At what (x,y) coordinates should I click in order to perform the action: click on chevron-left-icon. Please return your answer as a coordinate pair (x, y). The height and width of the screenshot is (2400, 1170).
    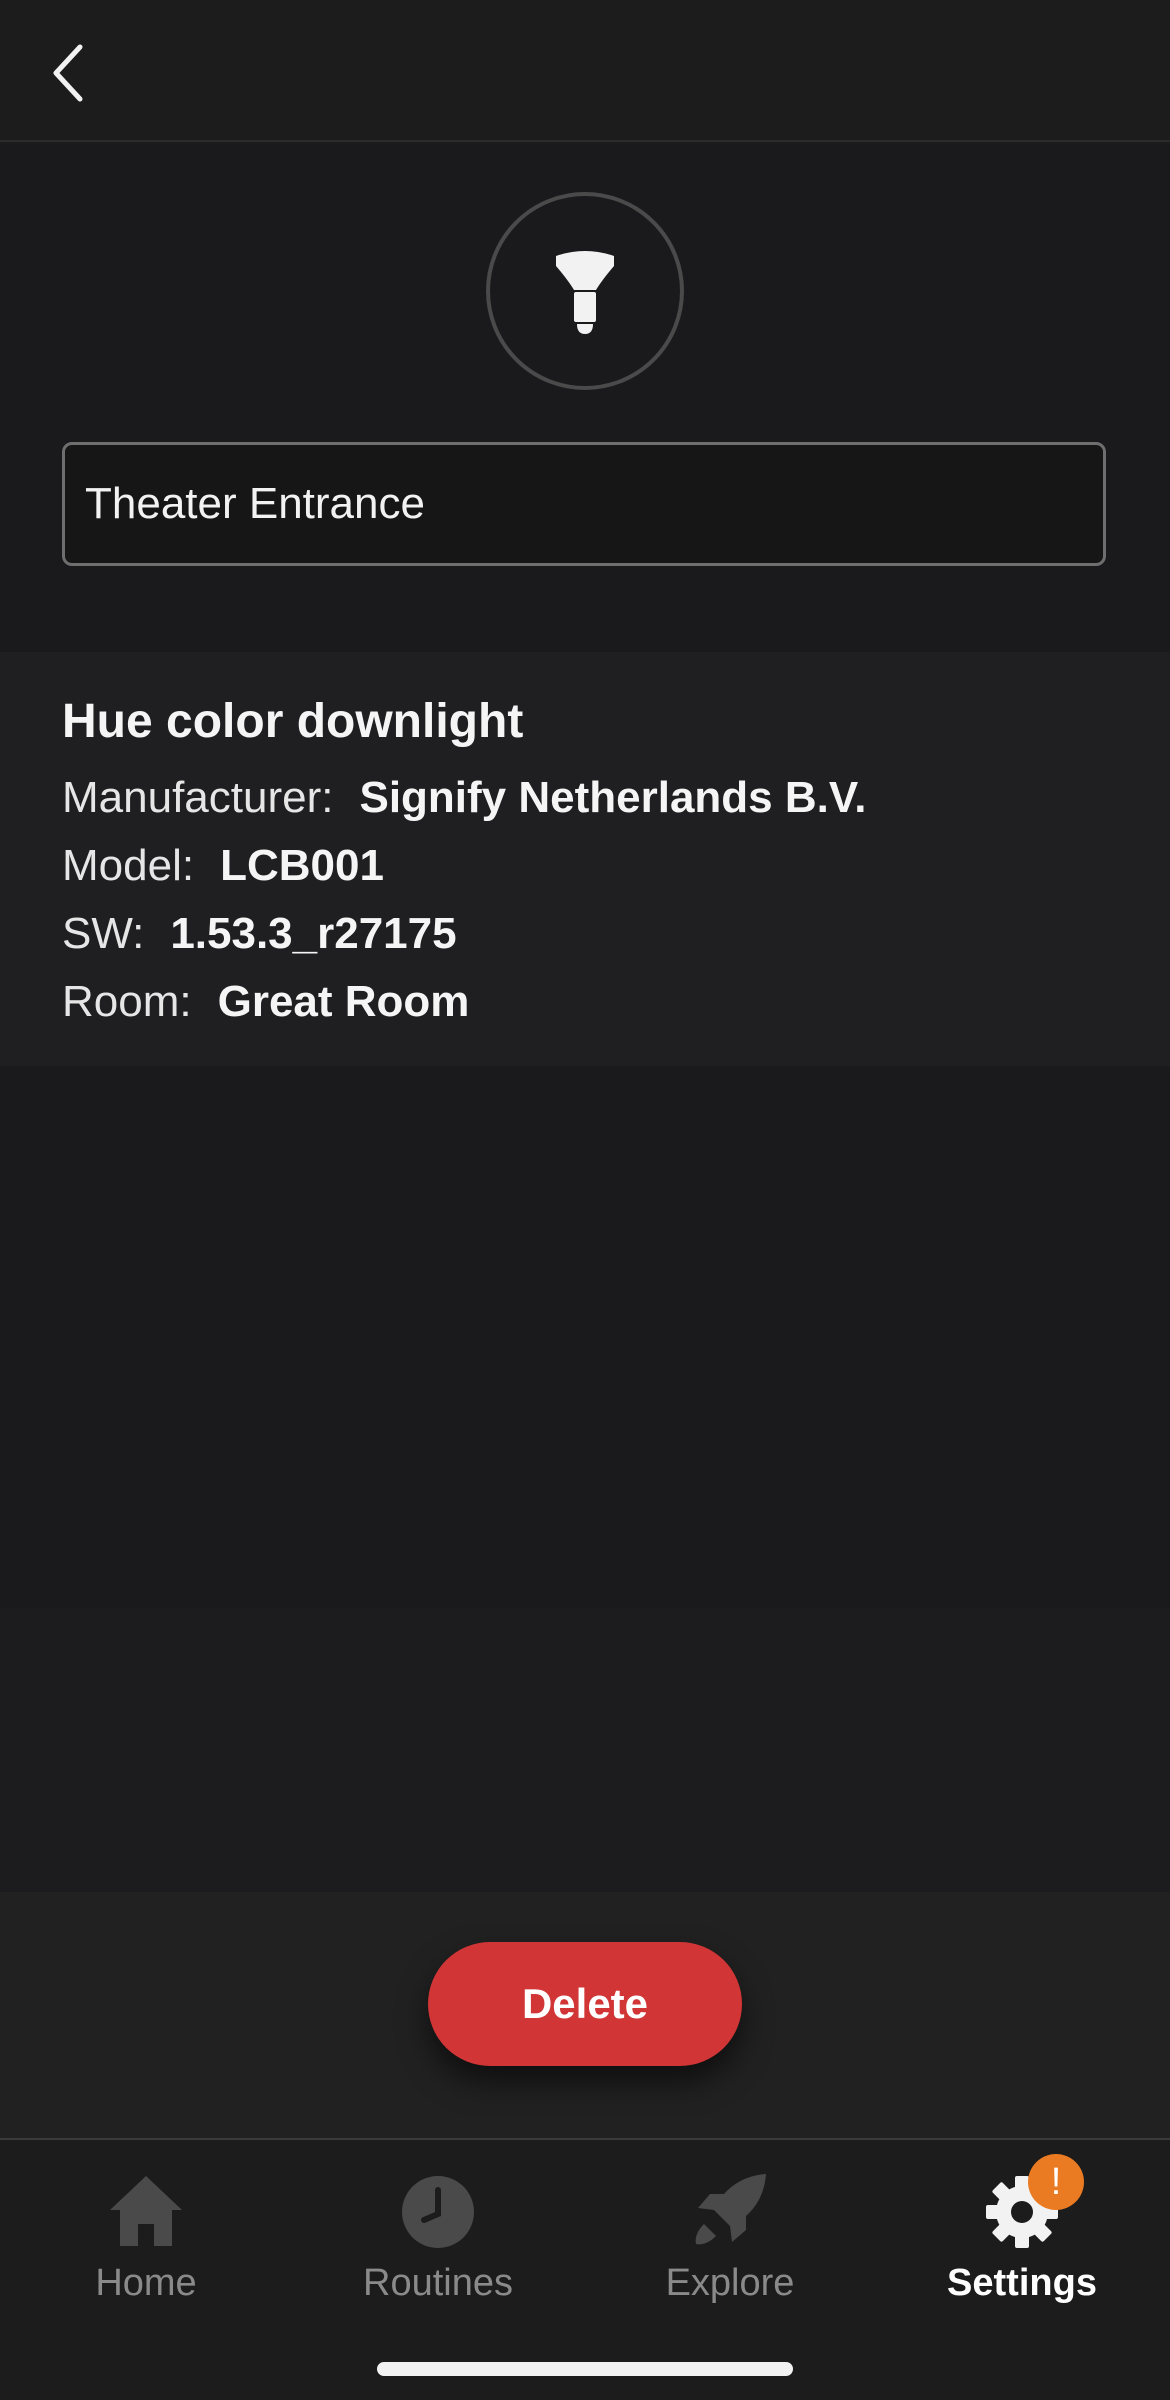
    Looking at the image, I should click on (68, 73).